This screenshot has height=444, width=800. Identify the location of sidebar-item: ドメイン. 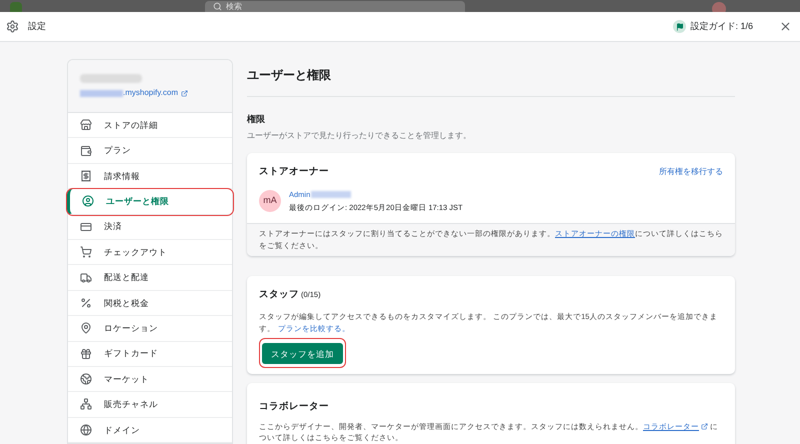
(150, 431).